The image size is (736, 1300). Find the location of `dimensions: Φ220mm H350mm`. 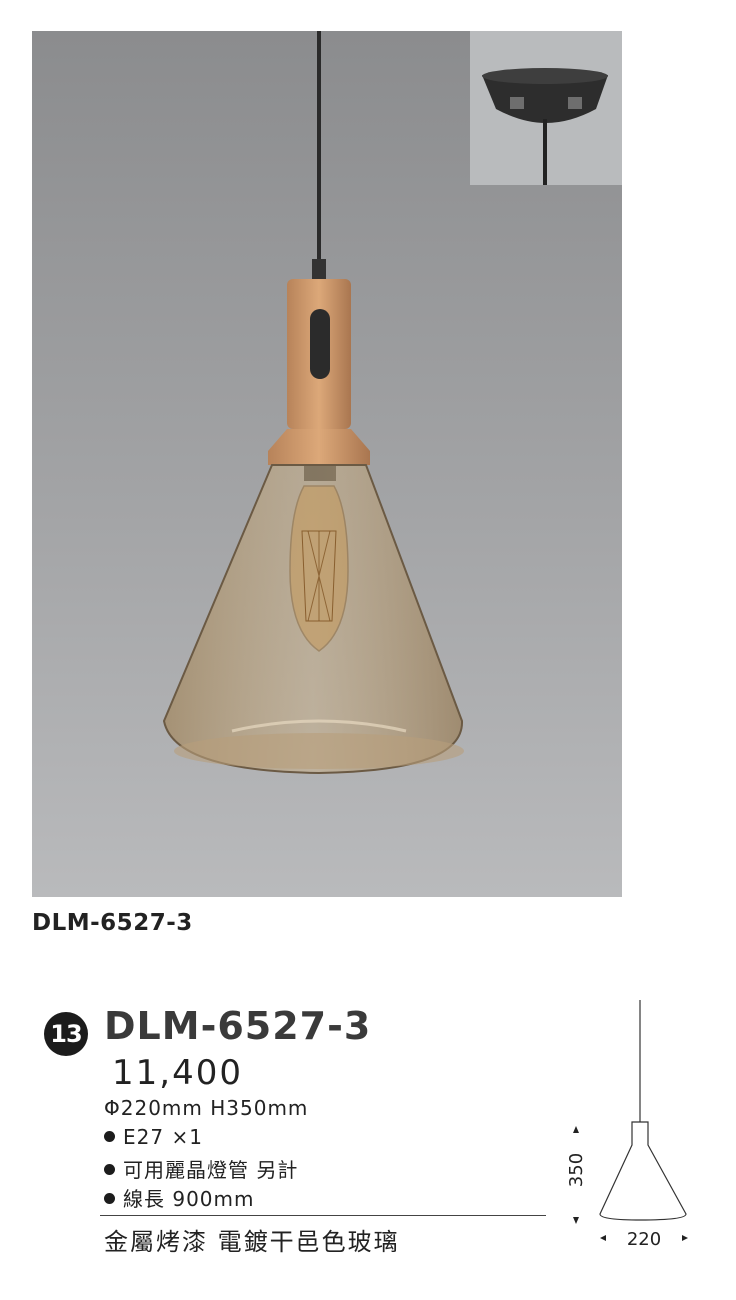

dimensions: Φ220mm H350mm is located at coordinates (206, 1108).